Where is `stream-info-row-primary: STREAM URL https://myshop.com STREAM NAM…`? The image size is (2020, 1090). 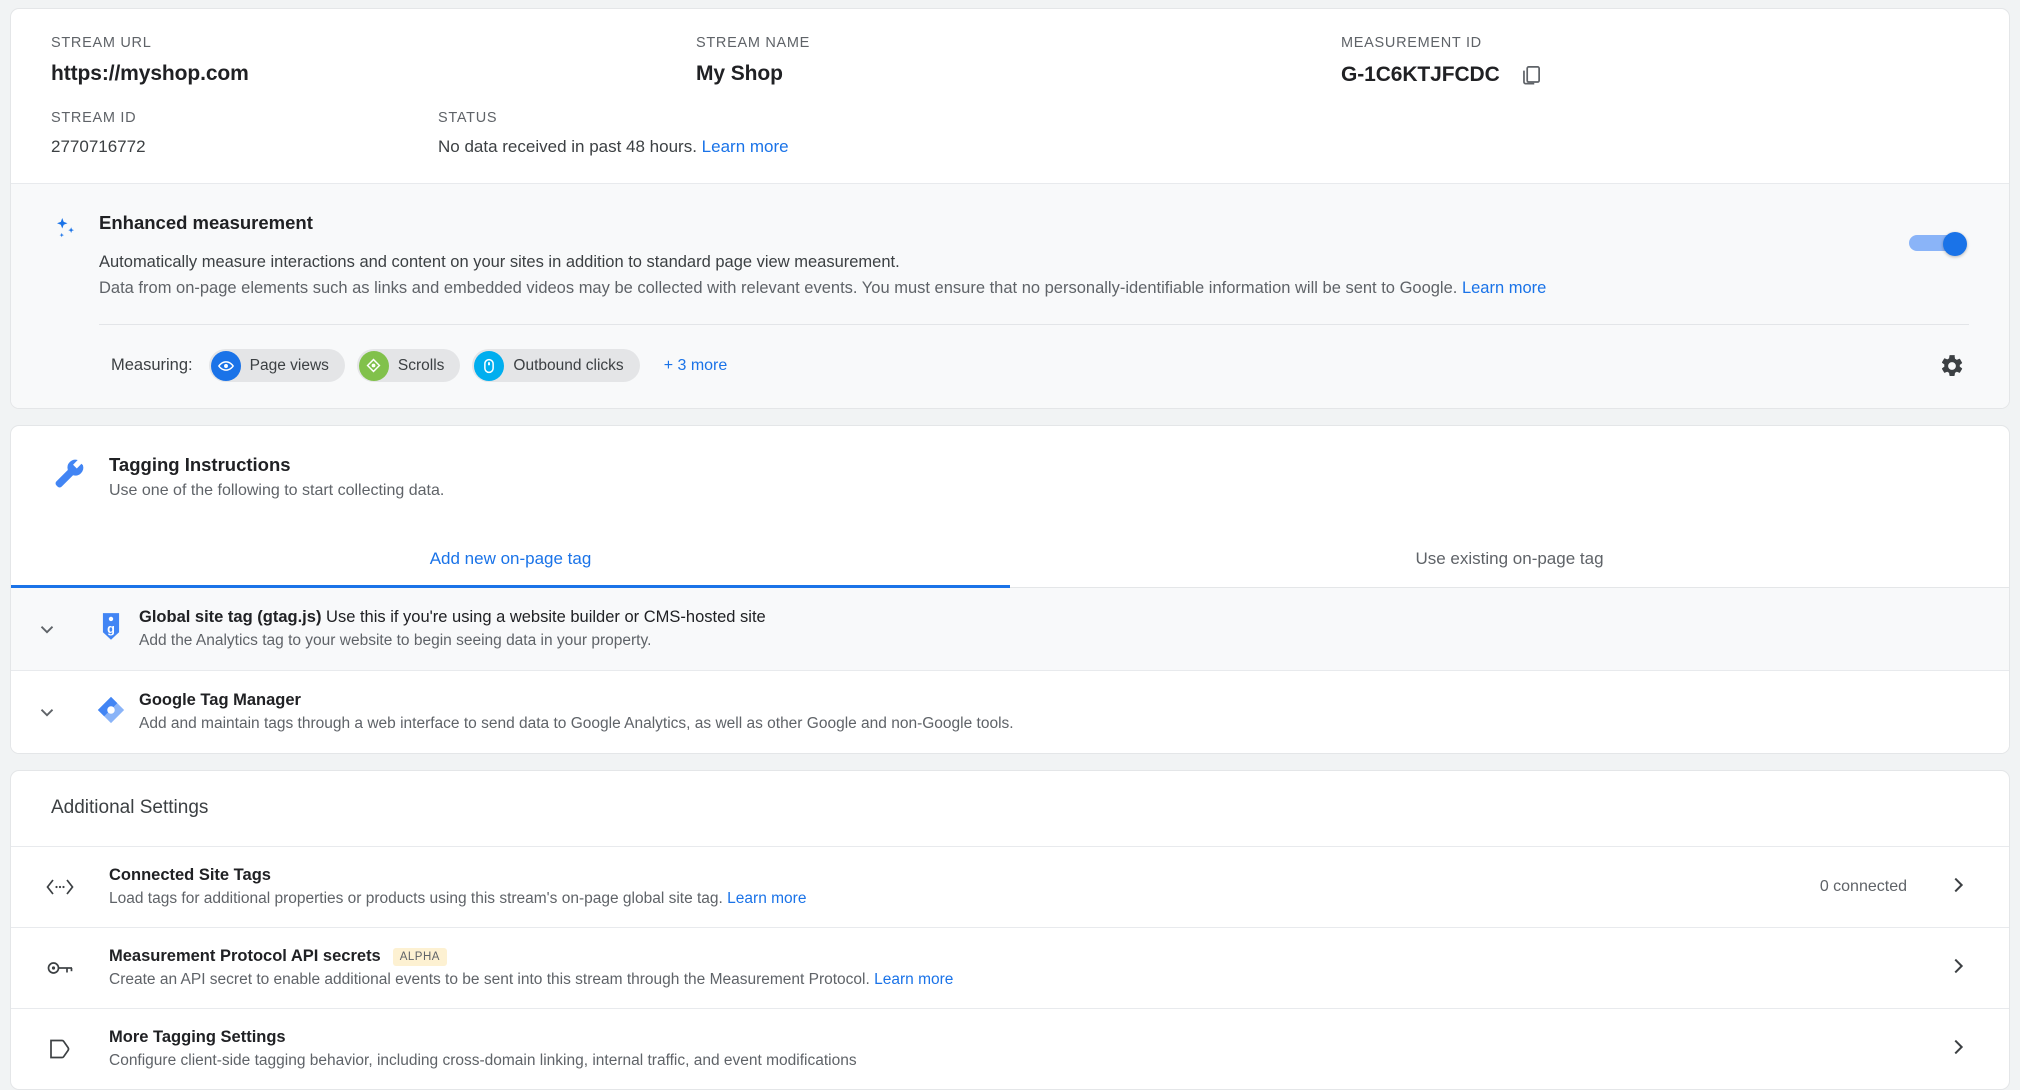
stream-info-row-primary: STREAM URL https://myshop.com STREAM NAM… is located at coordinates (1010, 48).